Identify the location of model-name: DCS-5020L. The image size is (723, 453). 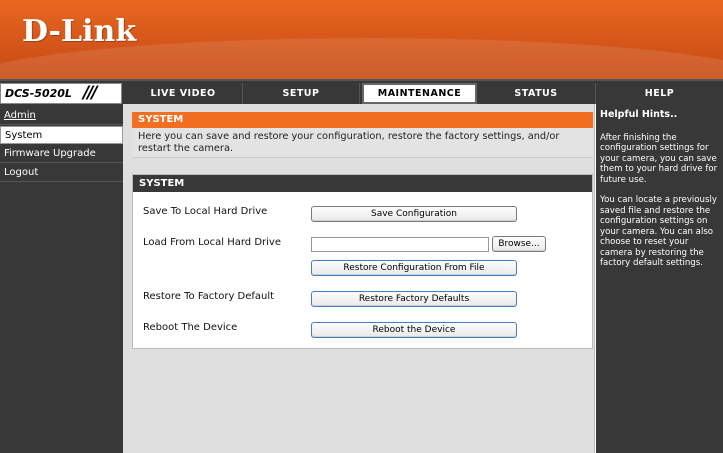
(38, 93).